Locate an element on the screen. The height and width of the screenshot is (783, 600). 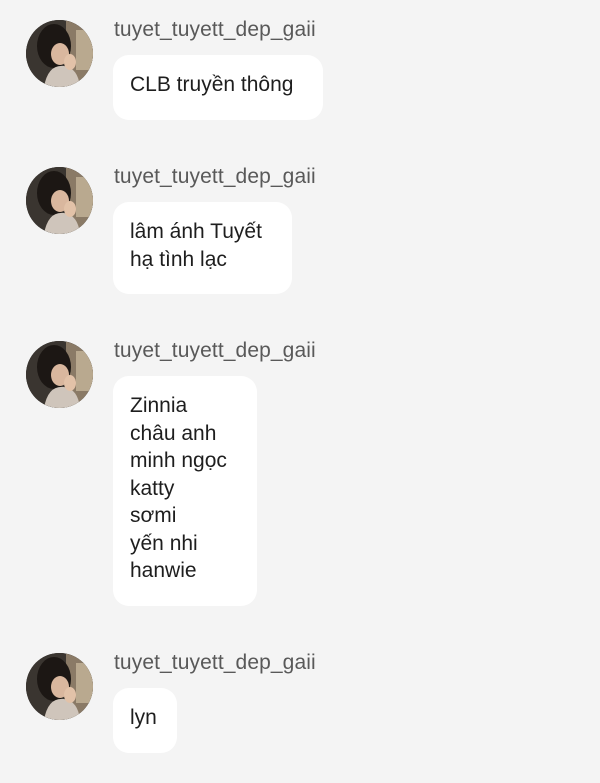
message-text: CLB truyền thông is located at coordinates (212, 84).